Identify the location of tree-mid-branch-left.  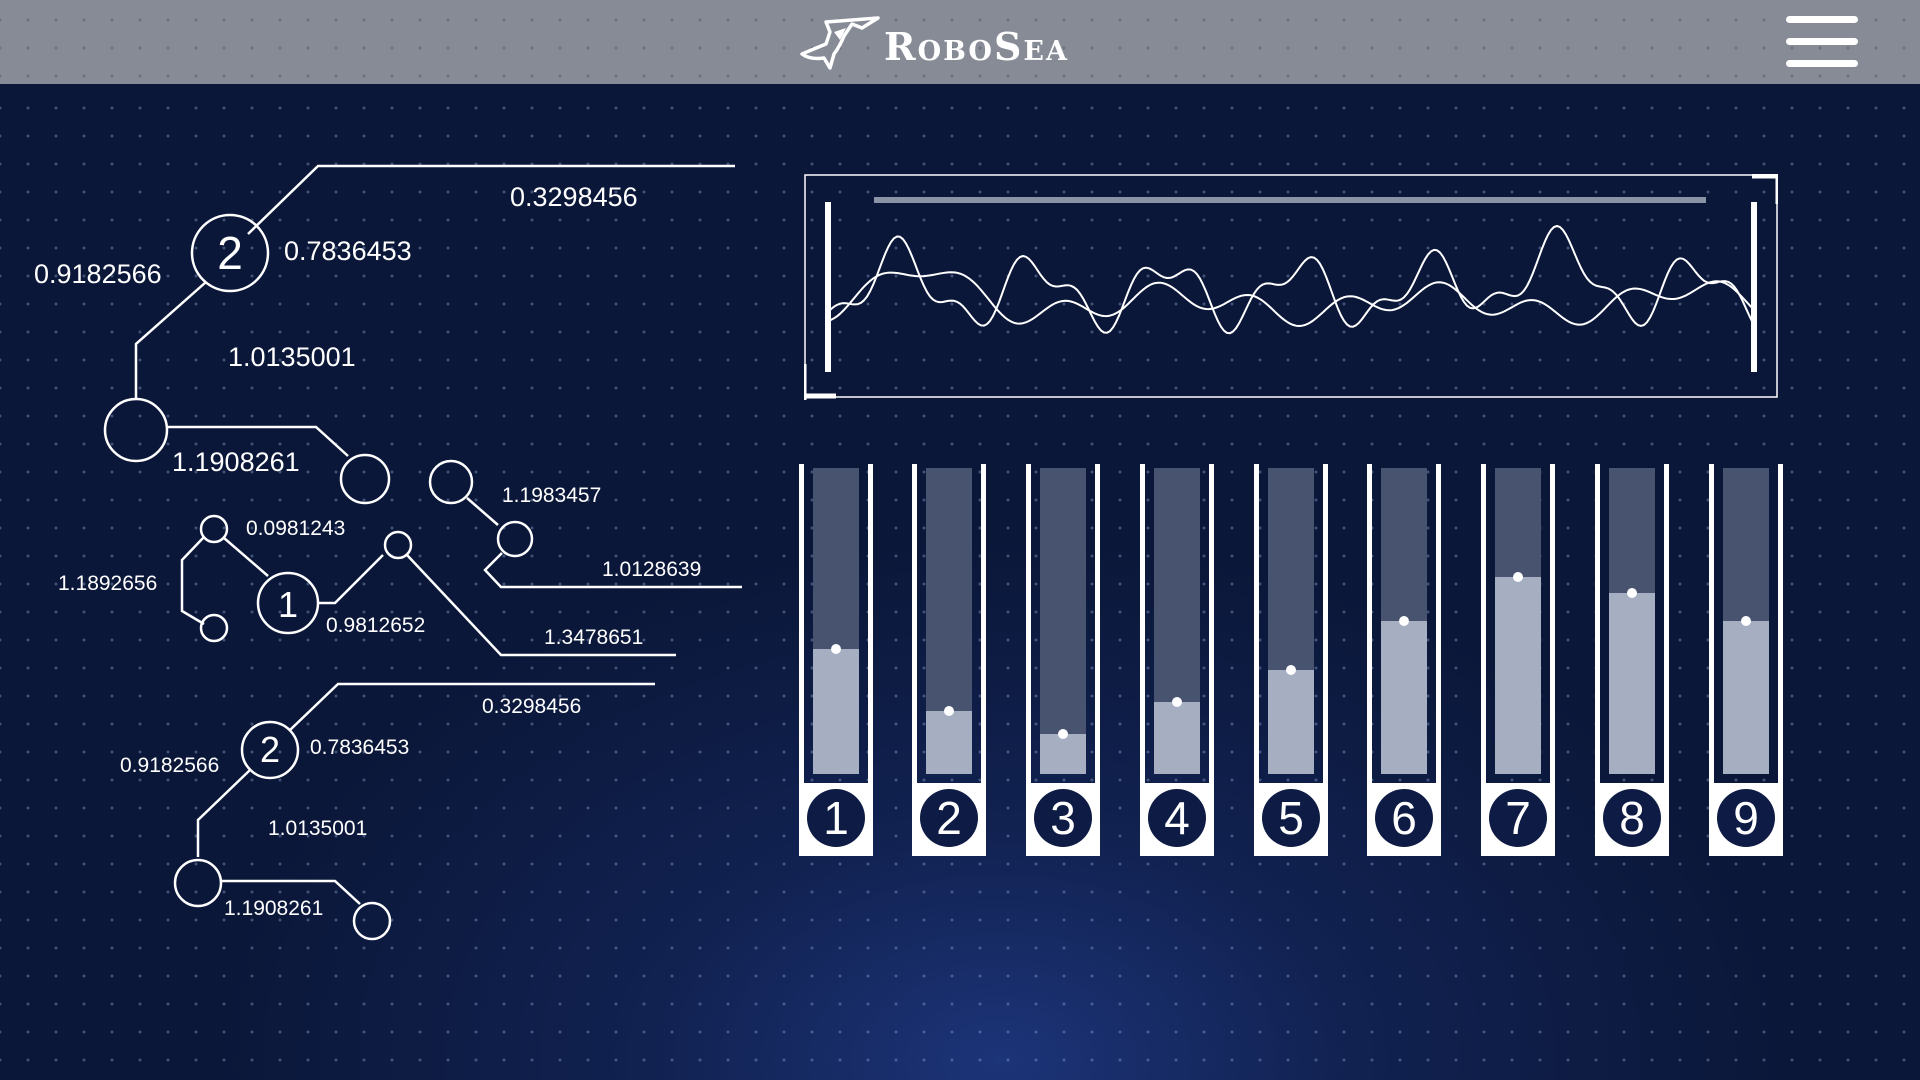
(192, 581).